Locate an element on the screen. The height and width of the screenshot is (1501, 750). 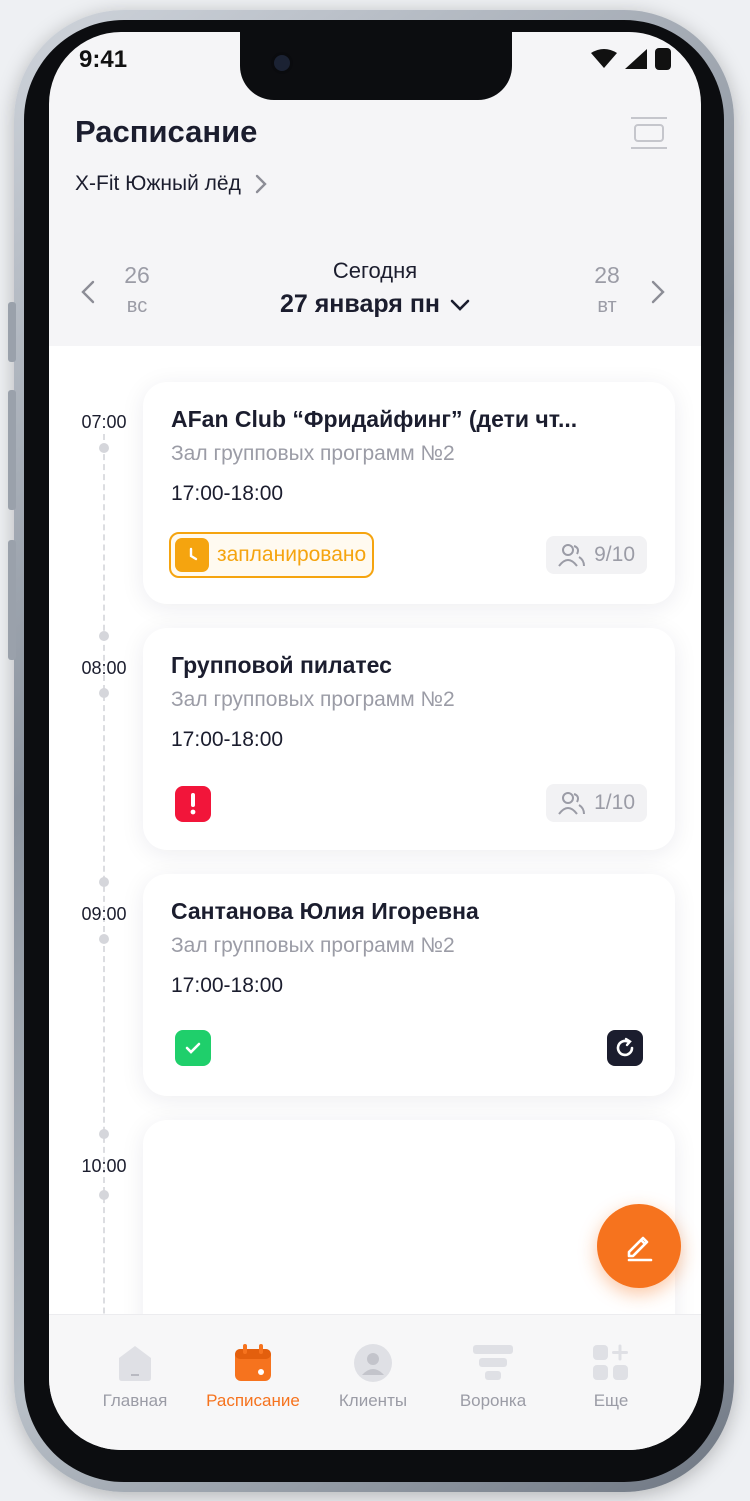
calendar-icon is located at coordinates (253, 1362).